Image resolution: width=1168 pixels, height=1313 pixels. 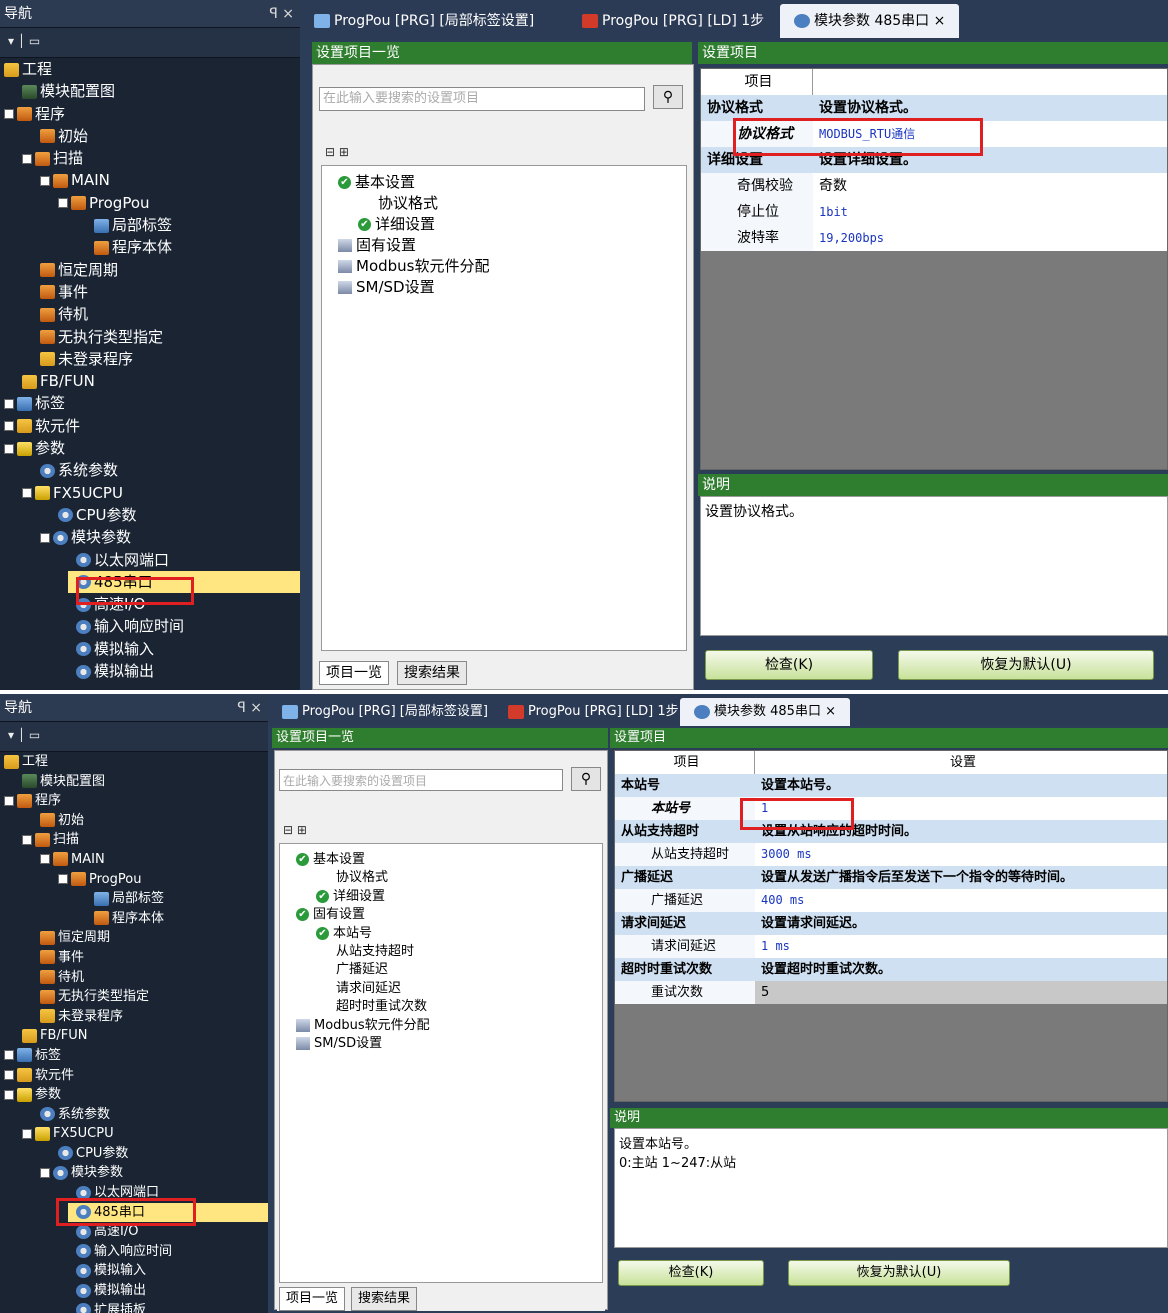 I want to click on nav-tree-item: 输入响应时间, so click(x=134, y=1252).